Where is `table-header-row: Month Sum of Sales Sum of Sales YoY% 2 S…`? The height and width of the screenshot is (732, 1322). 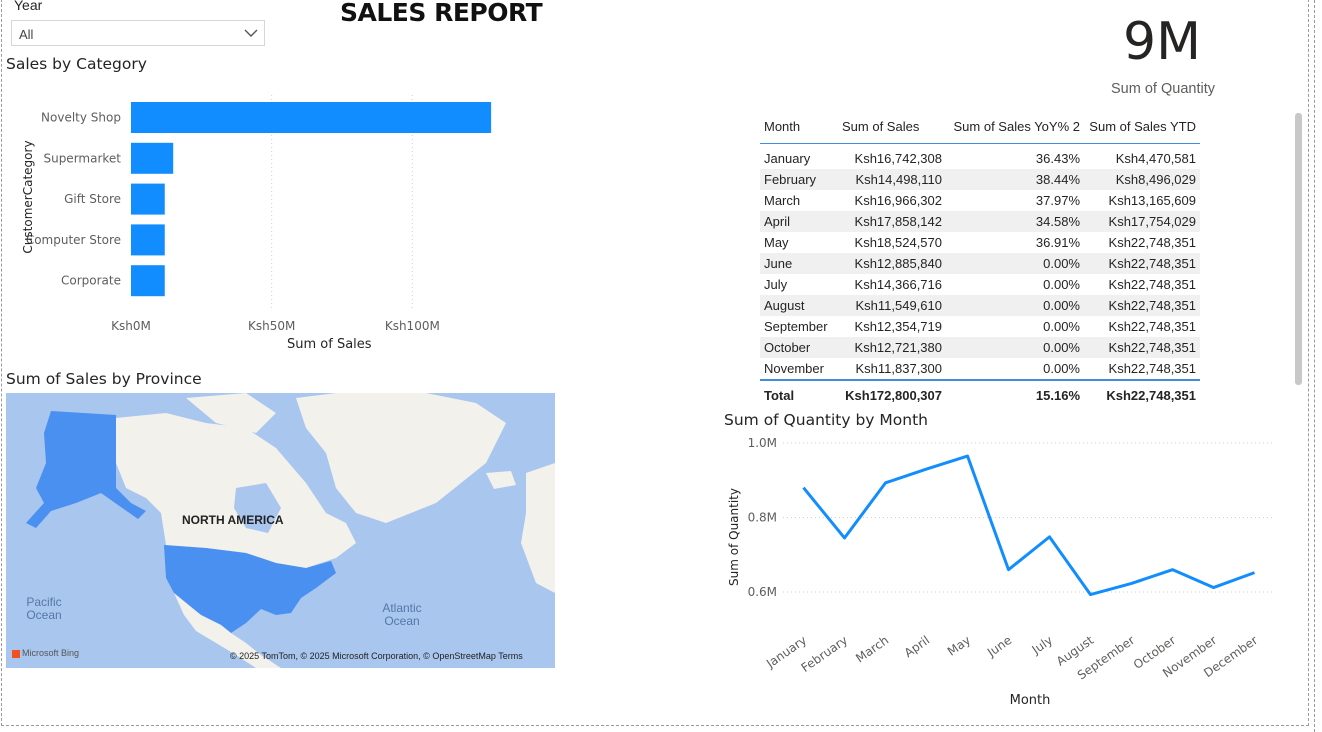 table-header-row: Month Sum of Sales Sum of Sales YoY% 2 S… is located at coordinates (980, 128).